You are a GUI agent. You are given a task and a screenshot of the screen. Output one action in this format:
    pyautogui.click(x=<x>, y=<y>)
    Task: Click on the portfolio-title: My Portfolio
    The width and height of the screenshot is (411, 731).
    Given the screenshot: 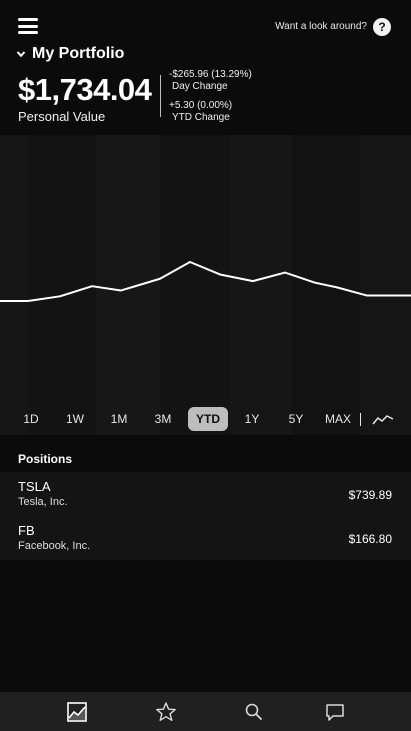 What is the action you would take?
    pyautogui.click(x=78, y=53)
    